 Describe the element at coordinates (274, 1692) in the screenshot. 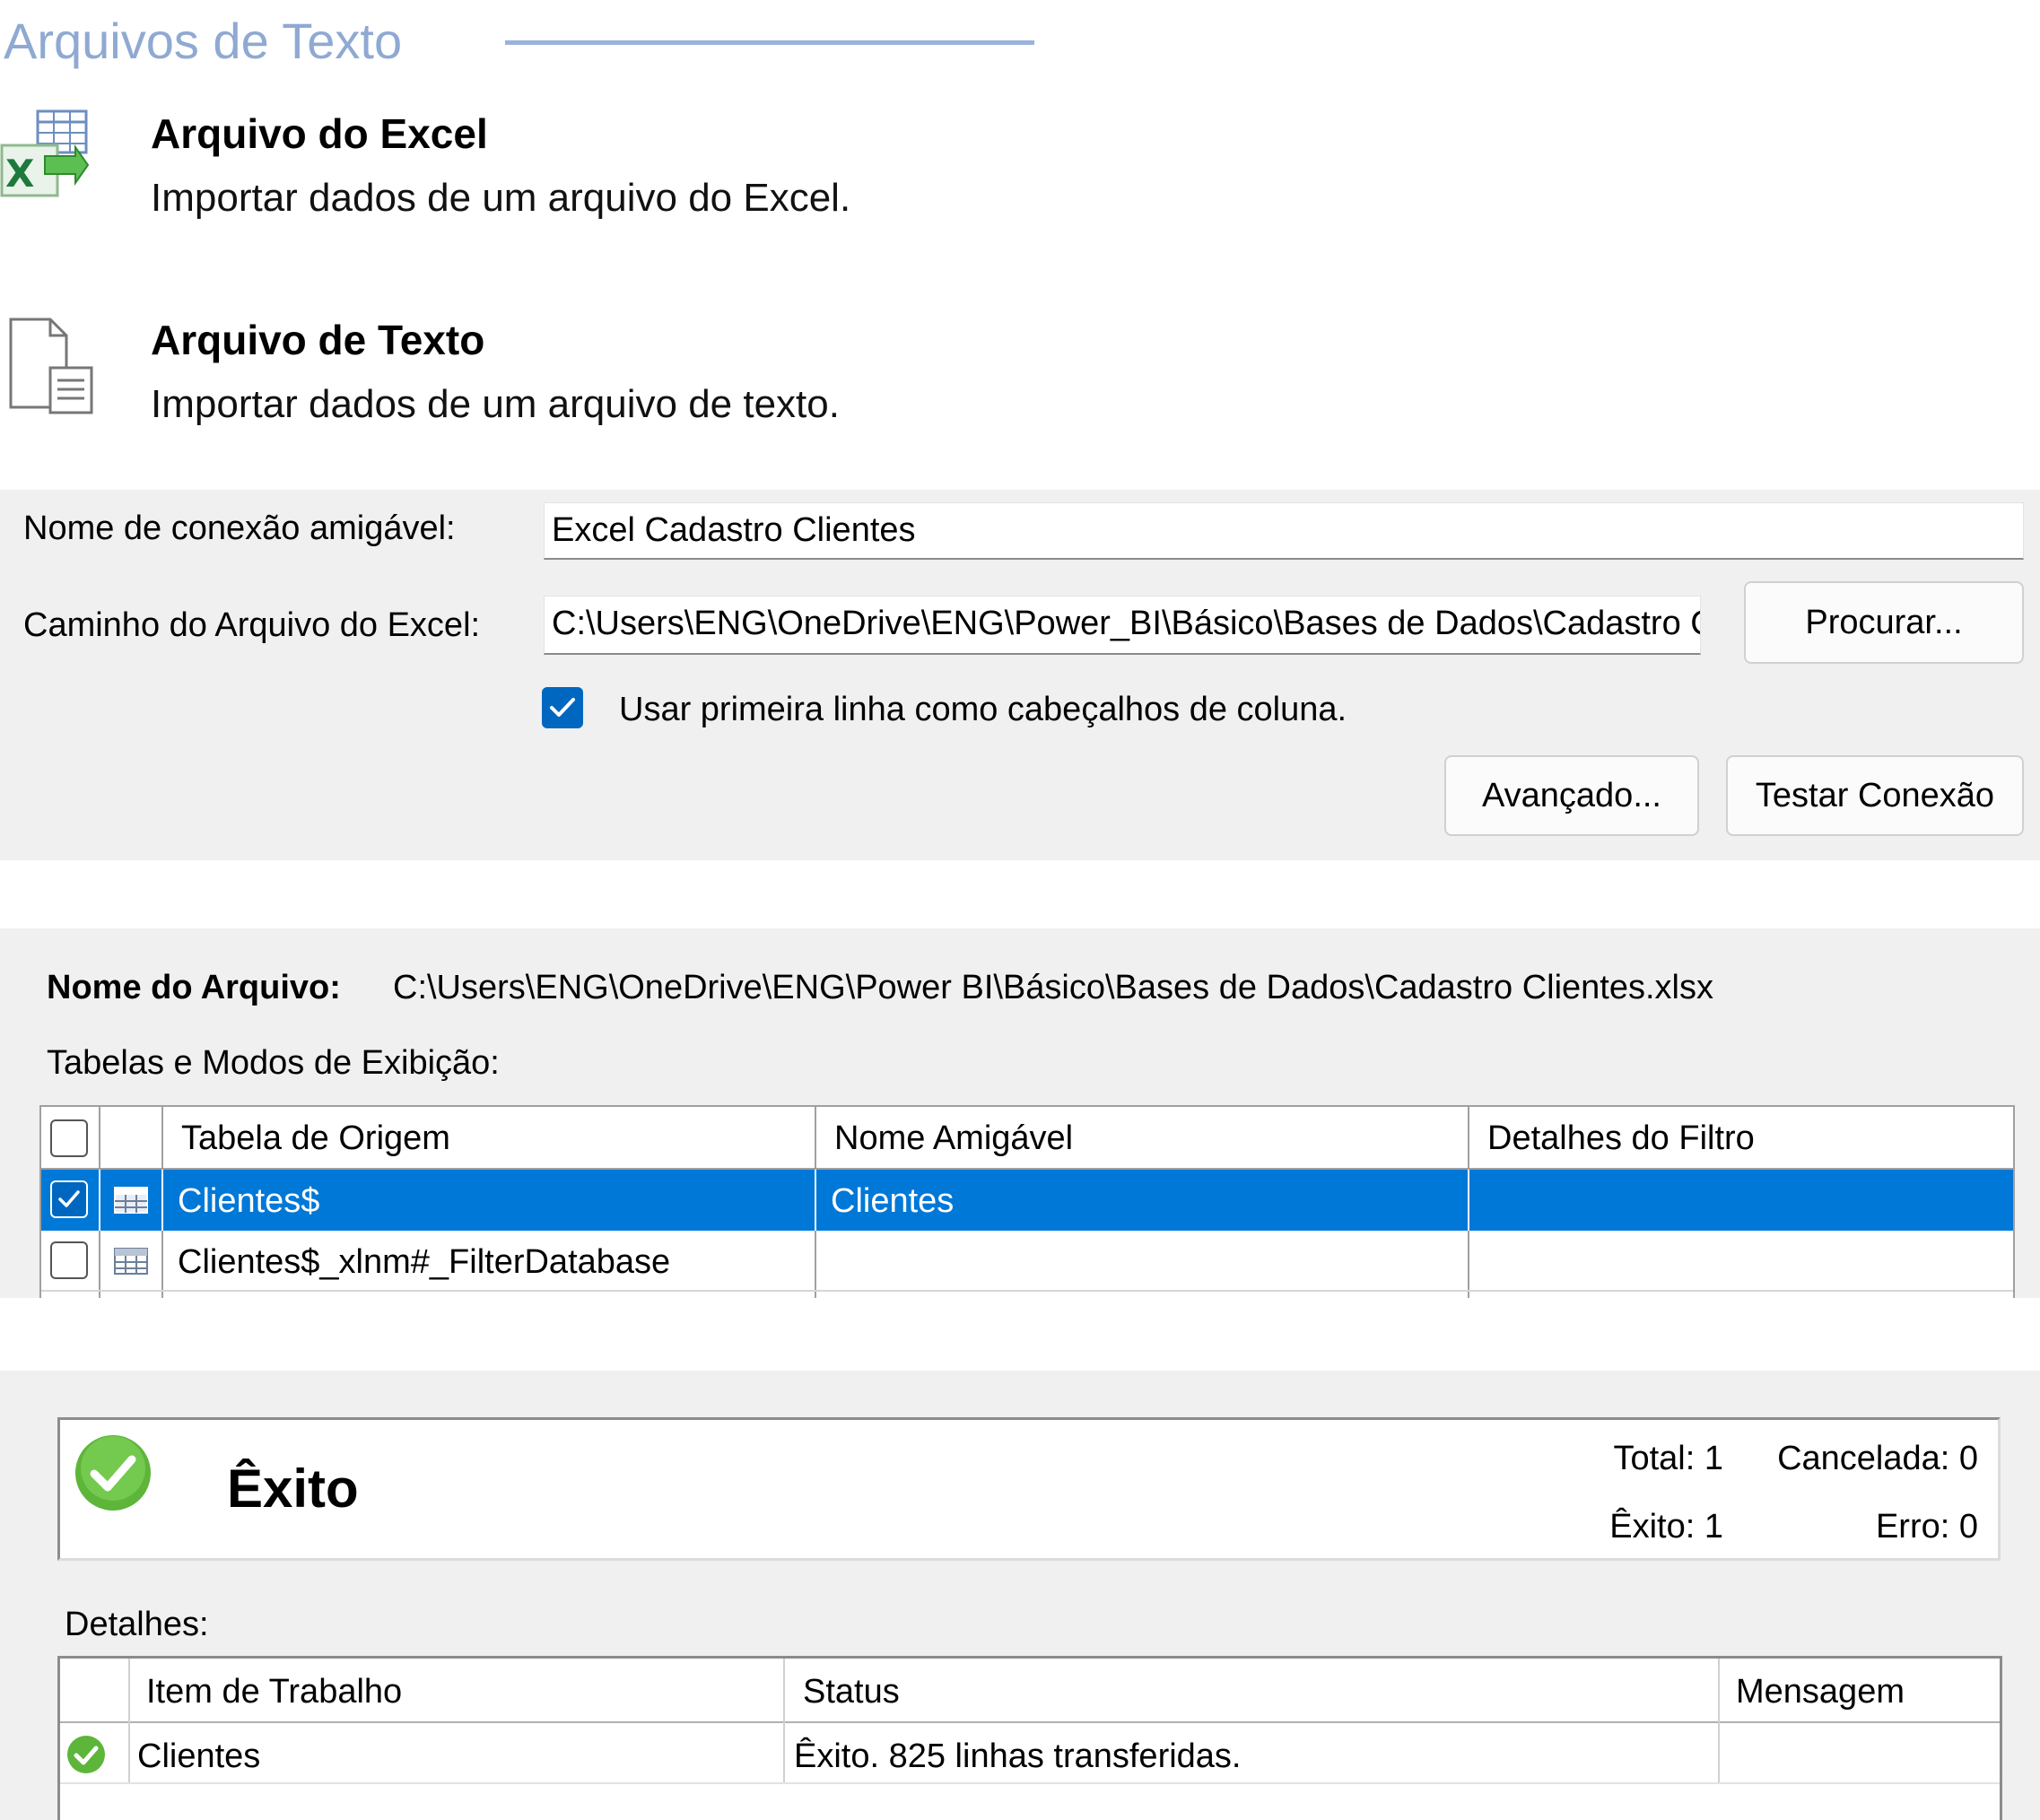

I see `column-header-work-item: Item de Trabalho` at that location.